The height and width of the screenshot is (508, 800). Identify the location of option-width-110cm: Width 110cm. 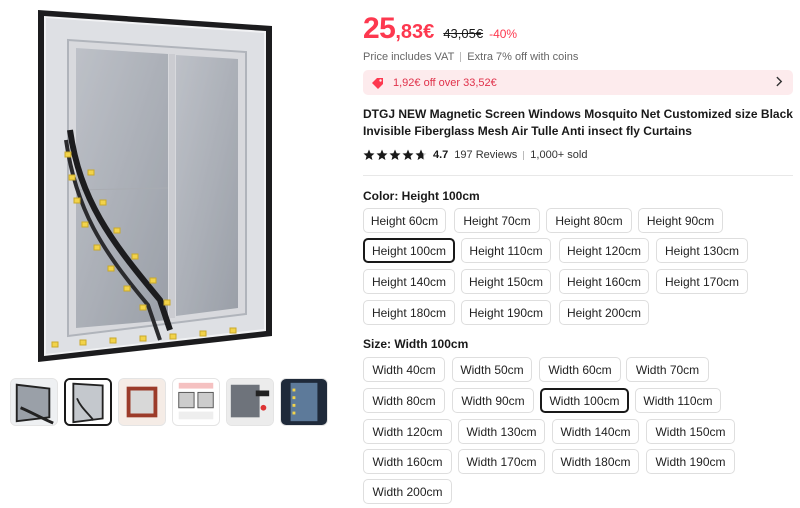
(678, 400).